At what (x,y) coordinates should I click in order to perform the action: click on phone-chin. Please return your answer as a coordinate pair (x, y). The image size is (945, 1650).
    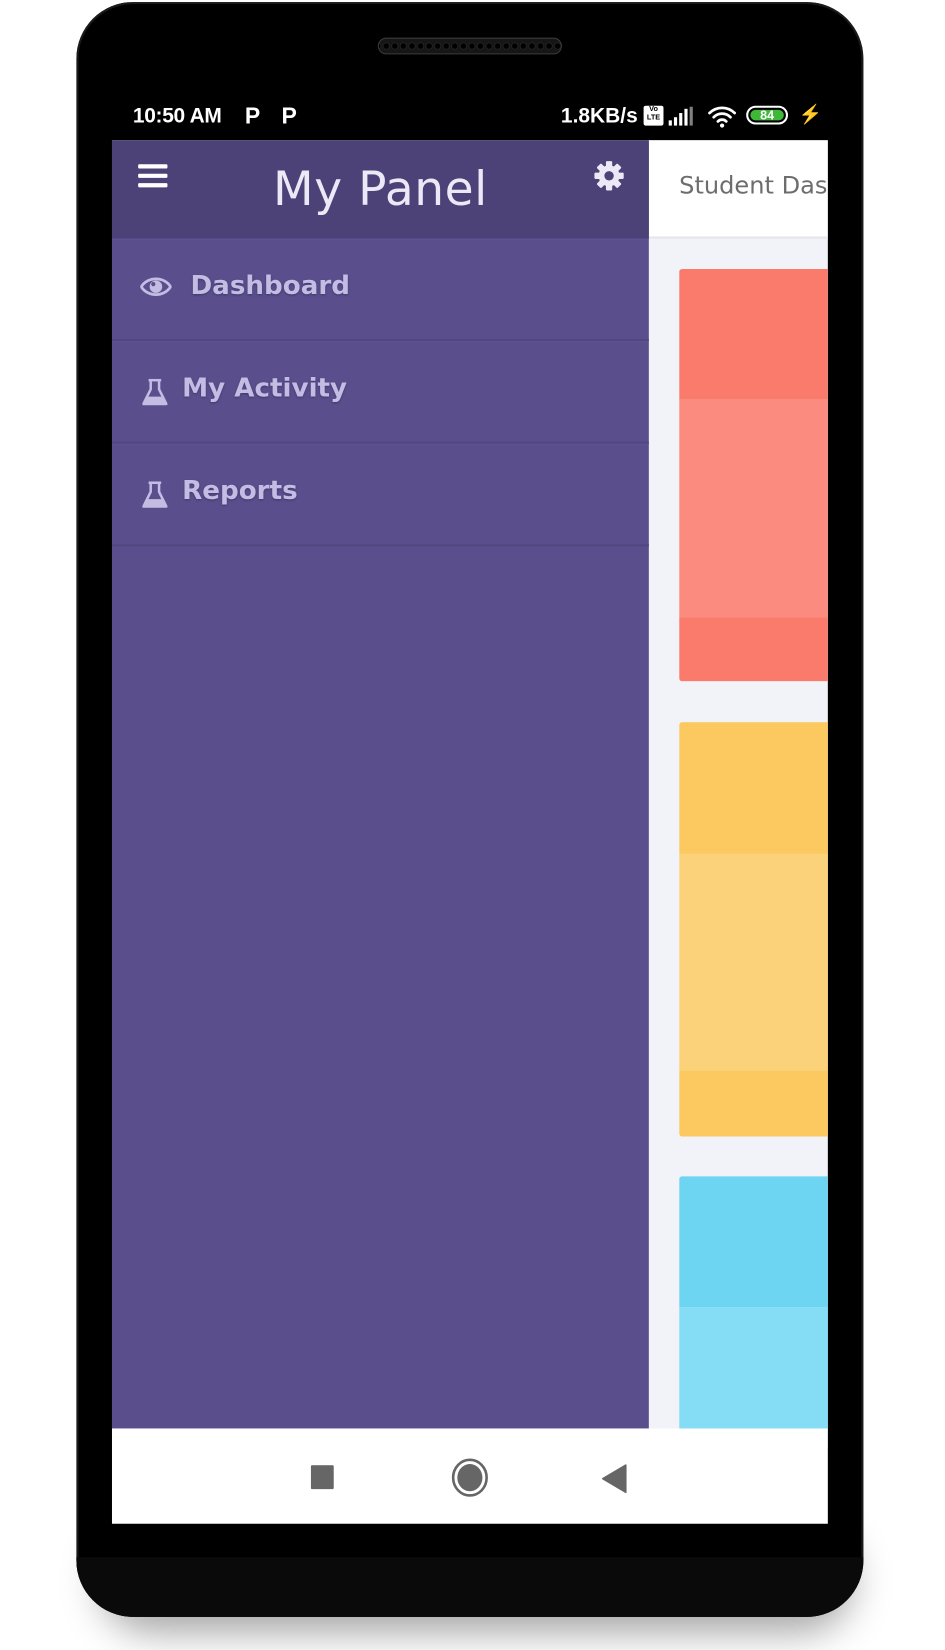
    Looking at the image, I should click on (470, 1587).